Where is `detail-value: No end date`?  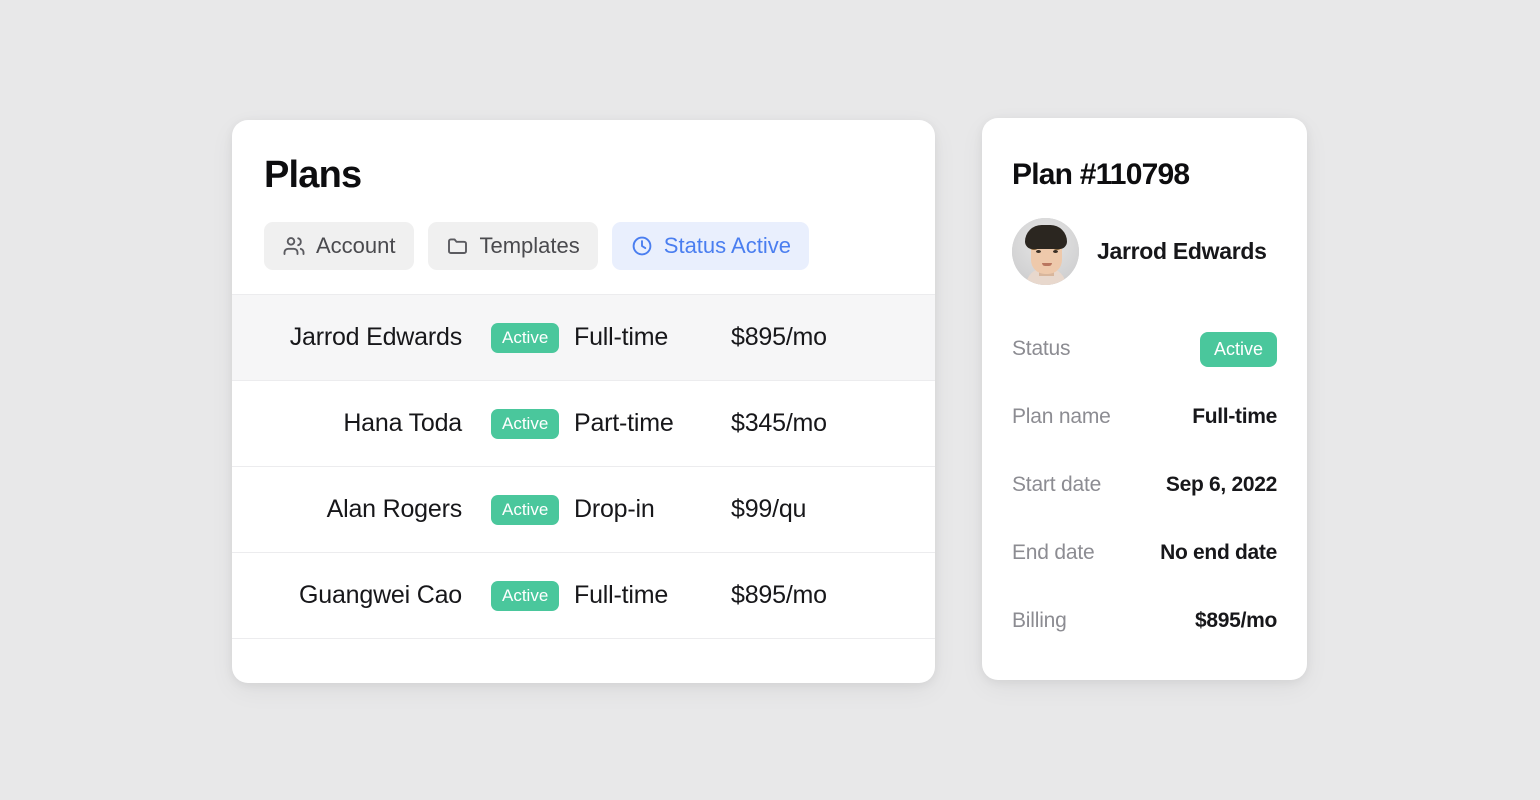 detail-value: No end date is located at coordinates (1218, 552).